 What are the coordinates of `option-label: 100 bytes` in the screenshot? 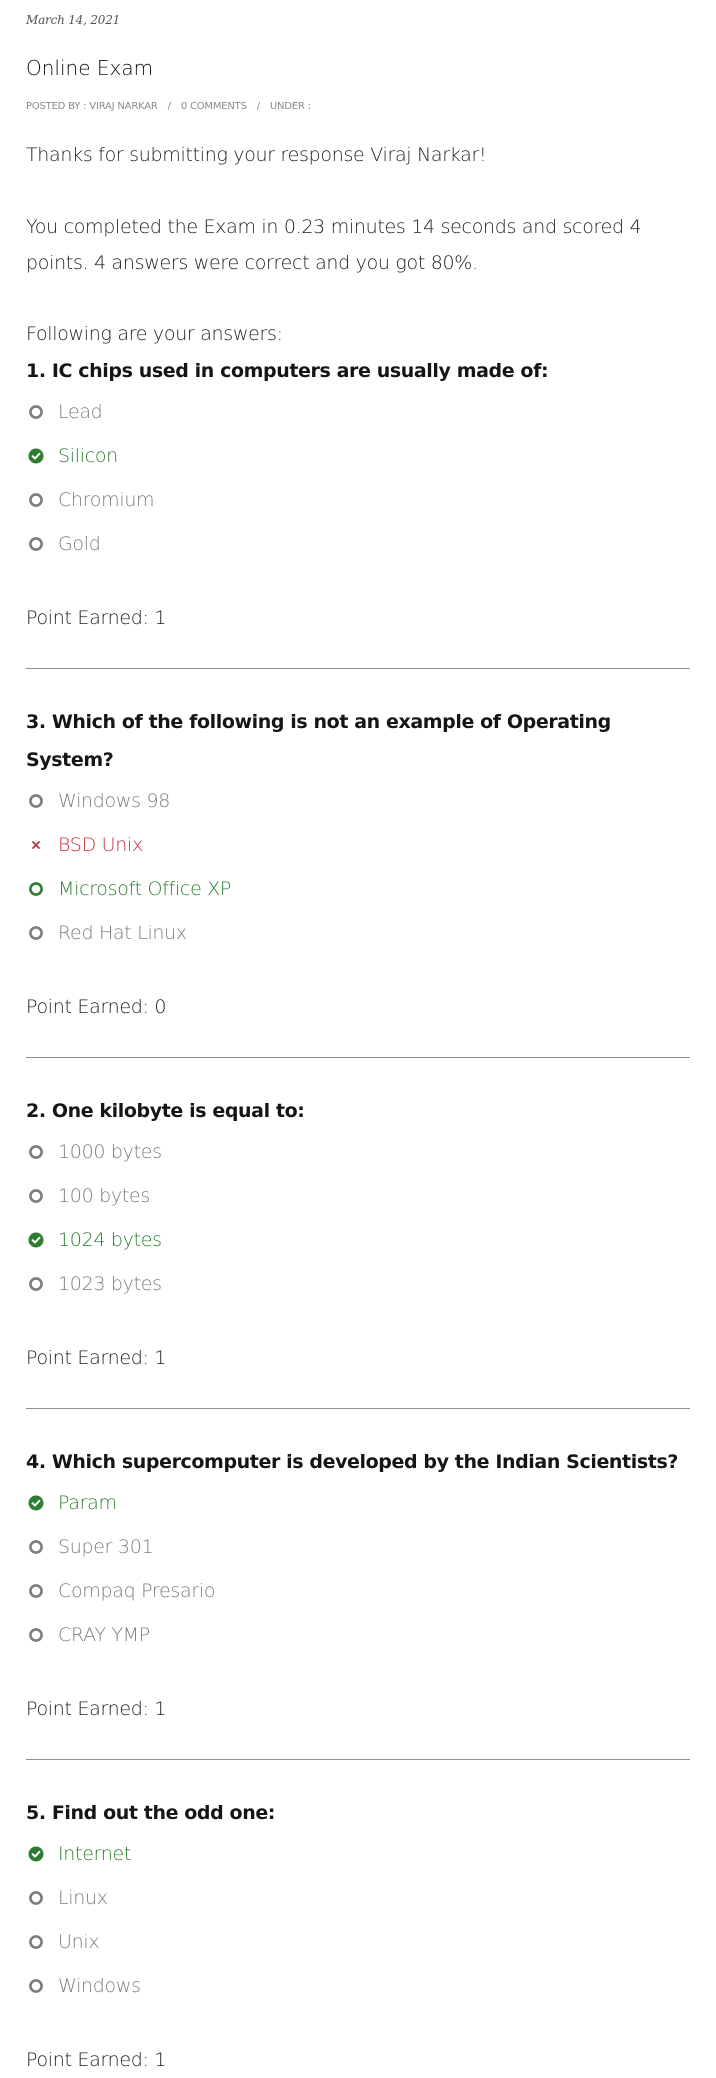 It's located at (104, 1196).